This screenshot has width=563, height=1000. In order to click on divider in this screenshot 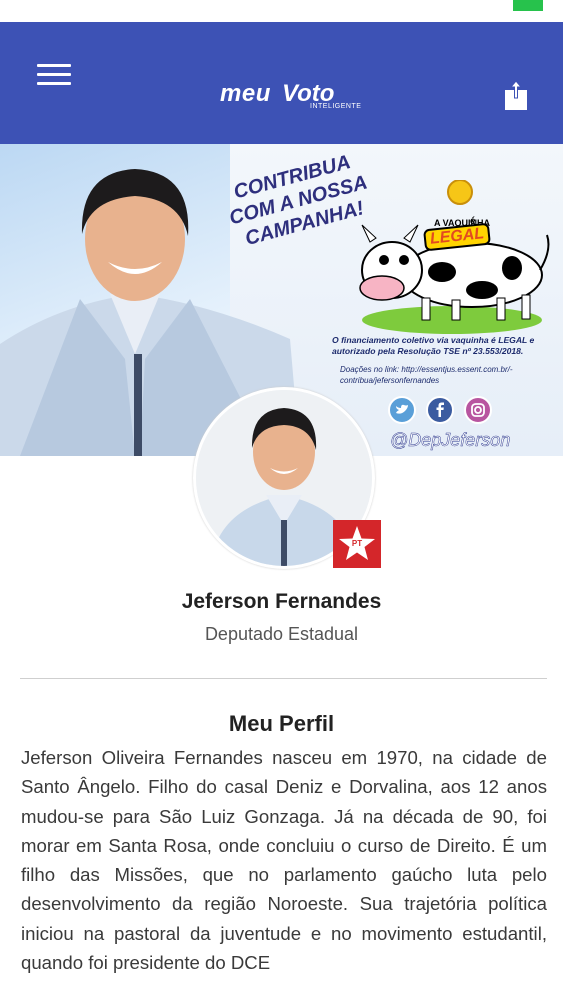, I will do `click(283, 678)`.